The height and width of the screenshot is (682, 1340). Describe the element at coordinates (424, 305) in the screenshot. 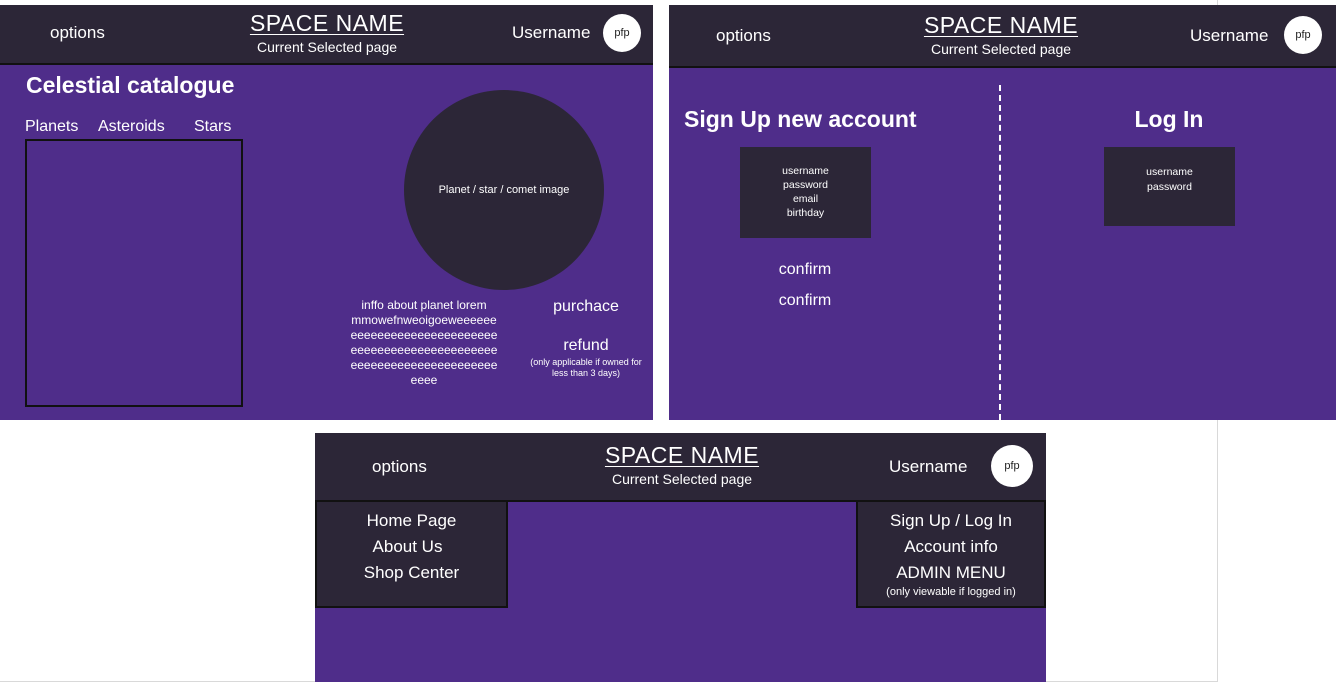

I see `info-line: inffo about planet lorem` at that location.